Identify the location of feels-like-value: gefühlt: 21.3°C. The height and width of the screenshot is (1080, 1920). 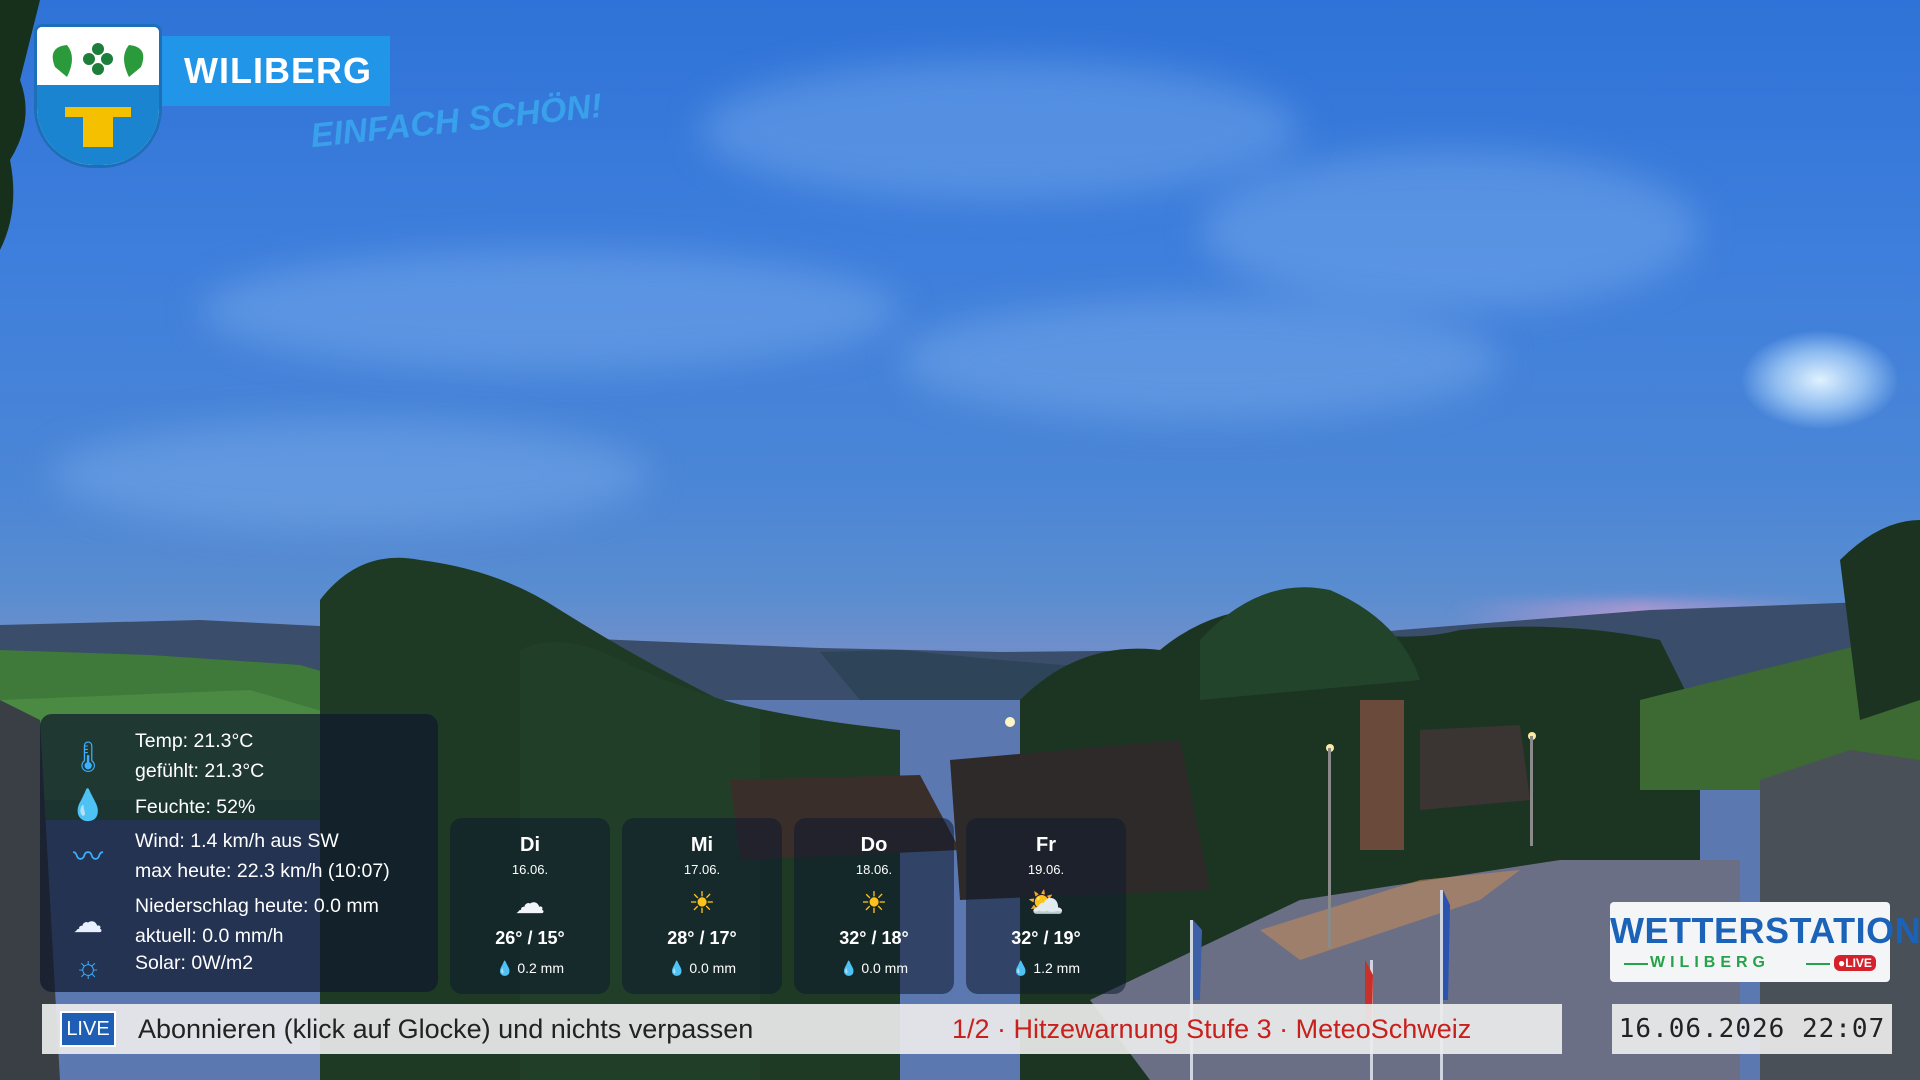
(200, 771).